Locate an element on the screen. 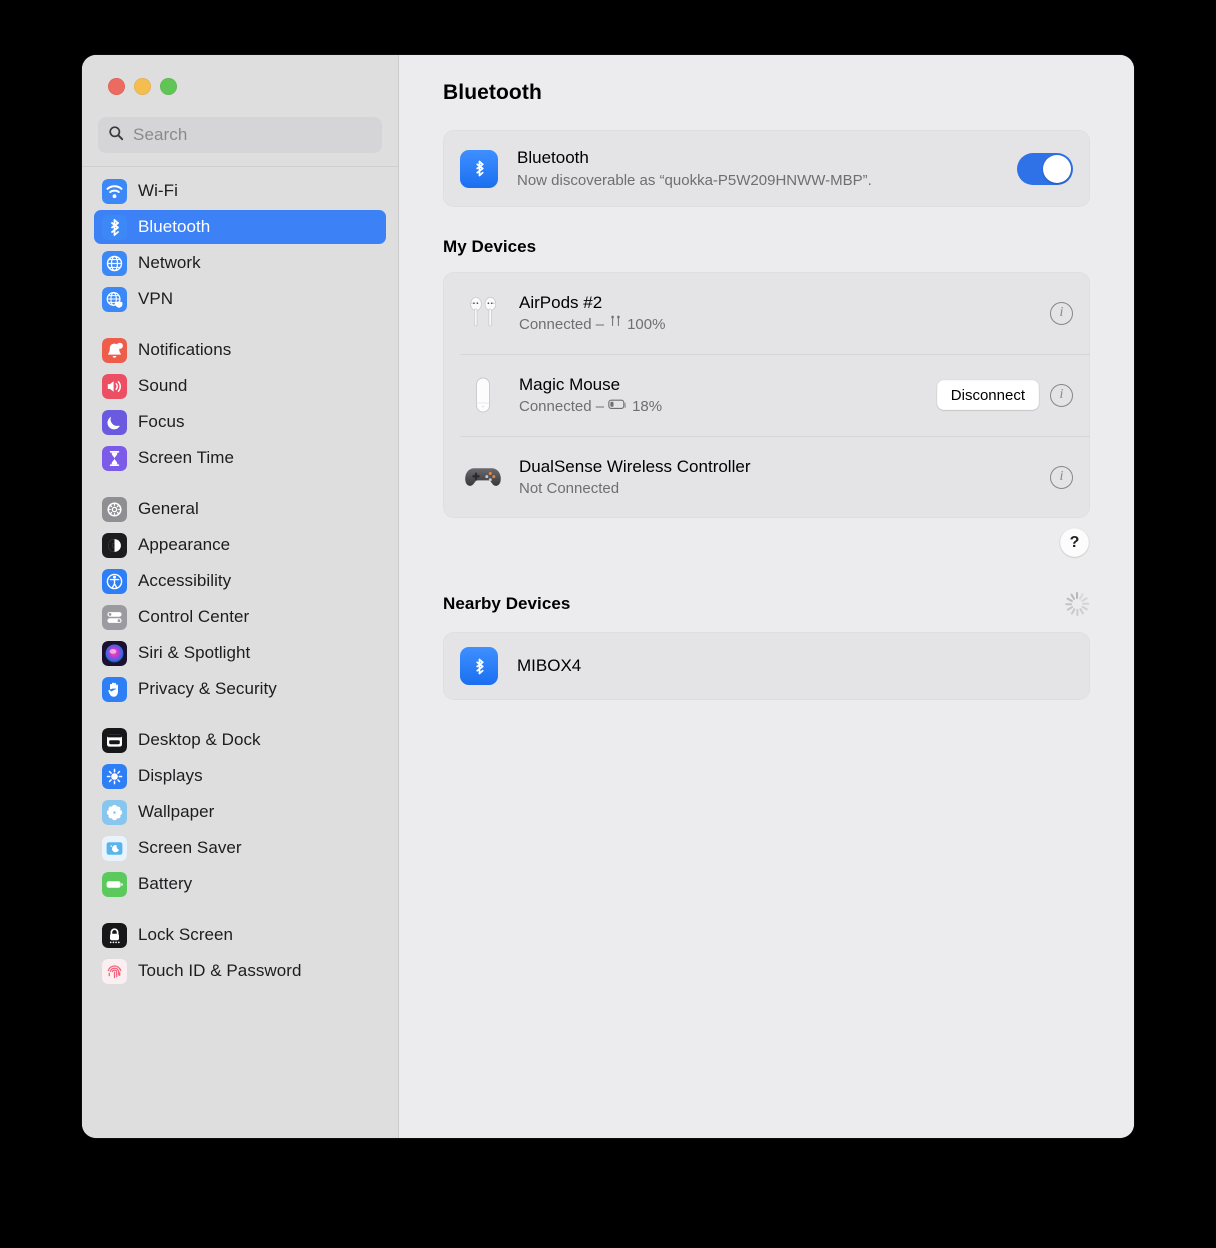 Image resolution: width=1216 pixels, height=1248 pixels. nearby-devices-list: MIBOX4 is located at coordinates (766, 666).